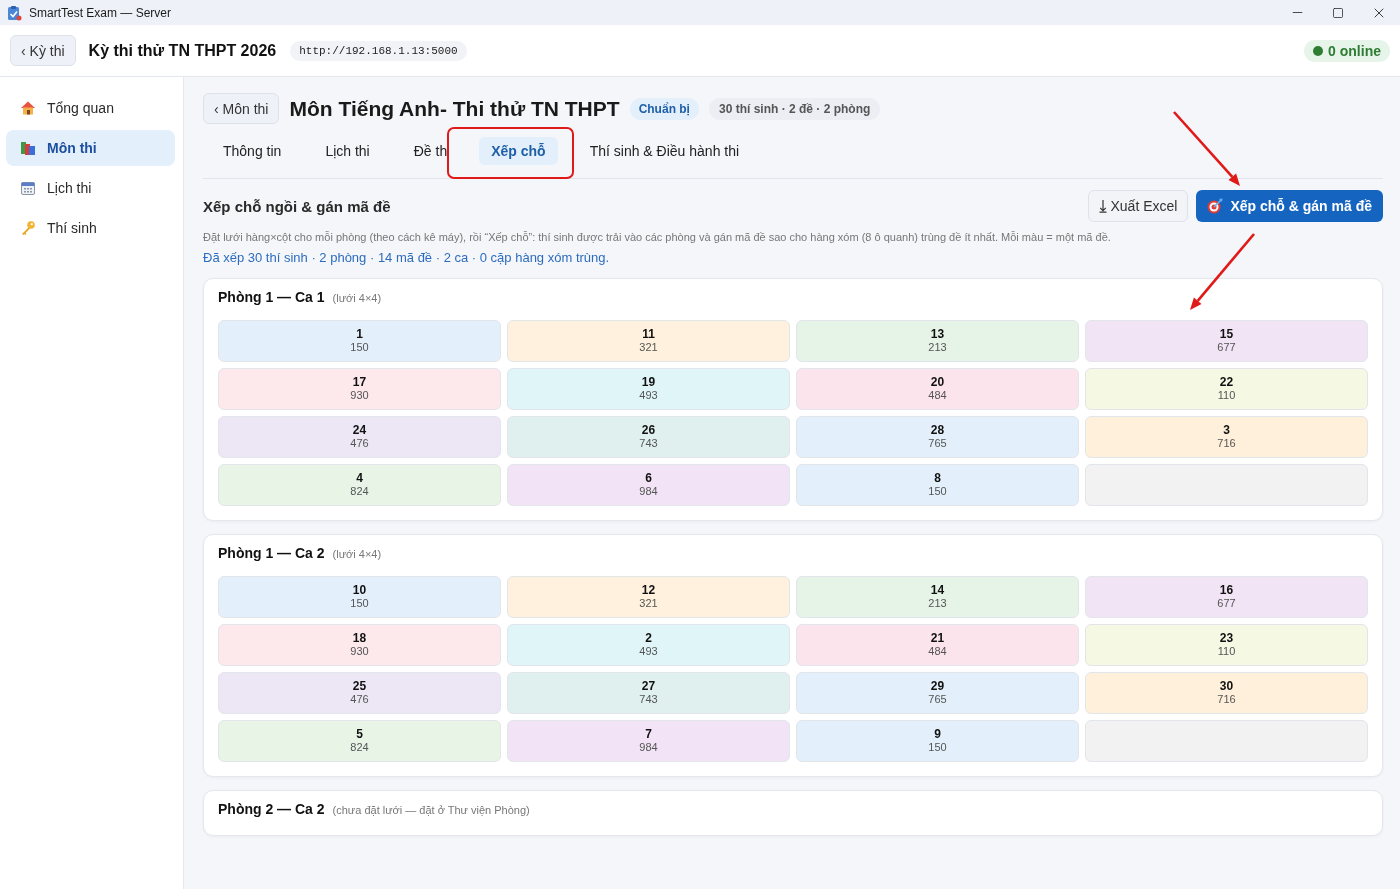  I want to click on seat-number: 7, so click(648, 734).